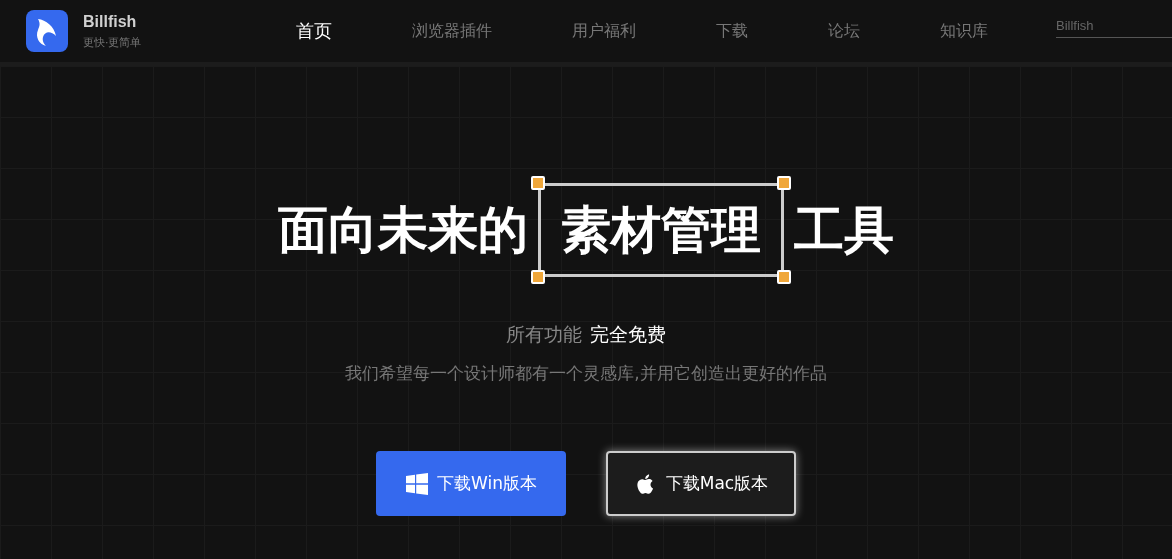  What do you see at coordinates (604, 31) in the screenshot?
I see `nav-link: 用户福利` at bounding box center [604, 31].